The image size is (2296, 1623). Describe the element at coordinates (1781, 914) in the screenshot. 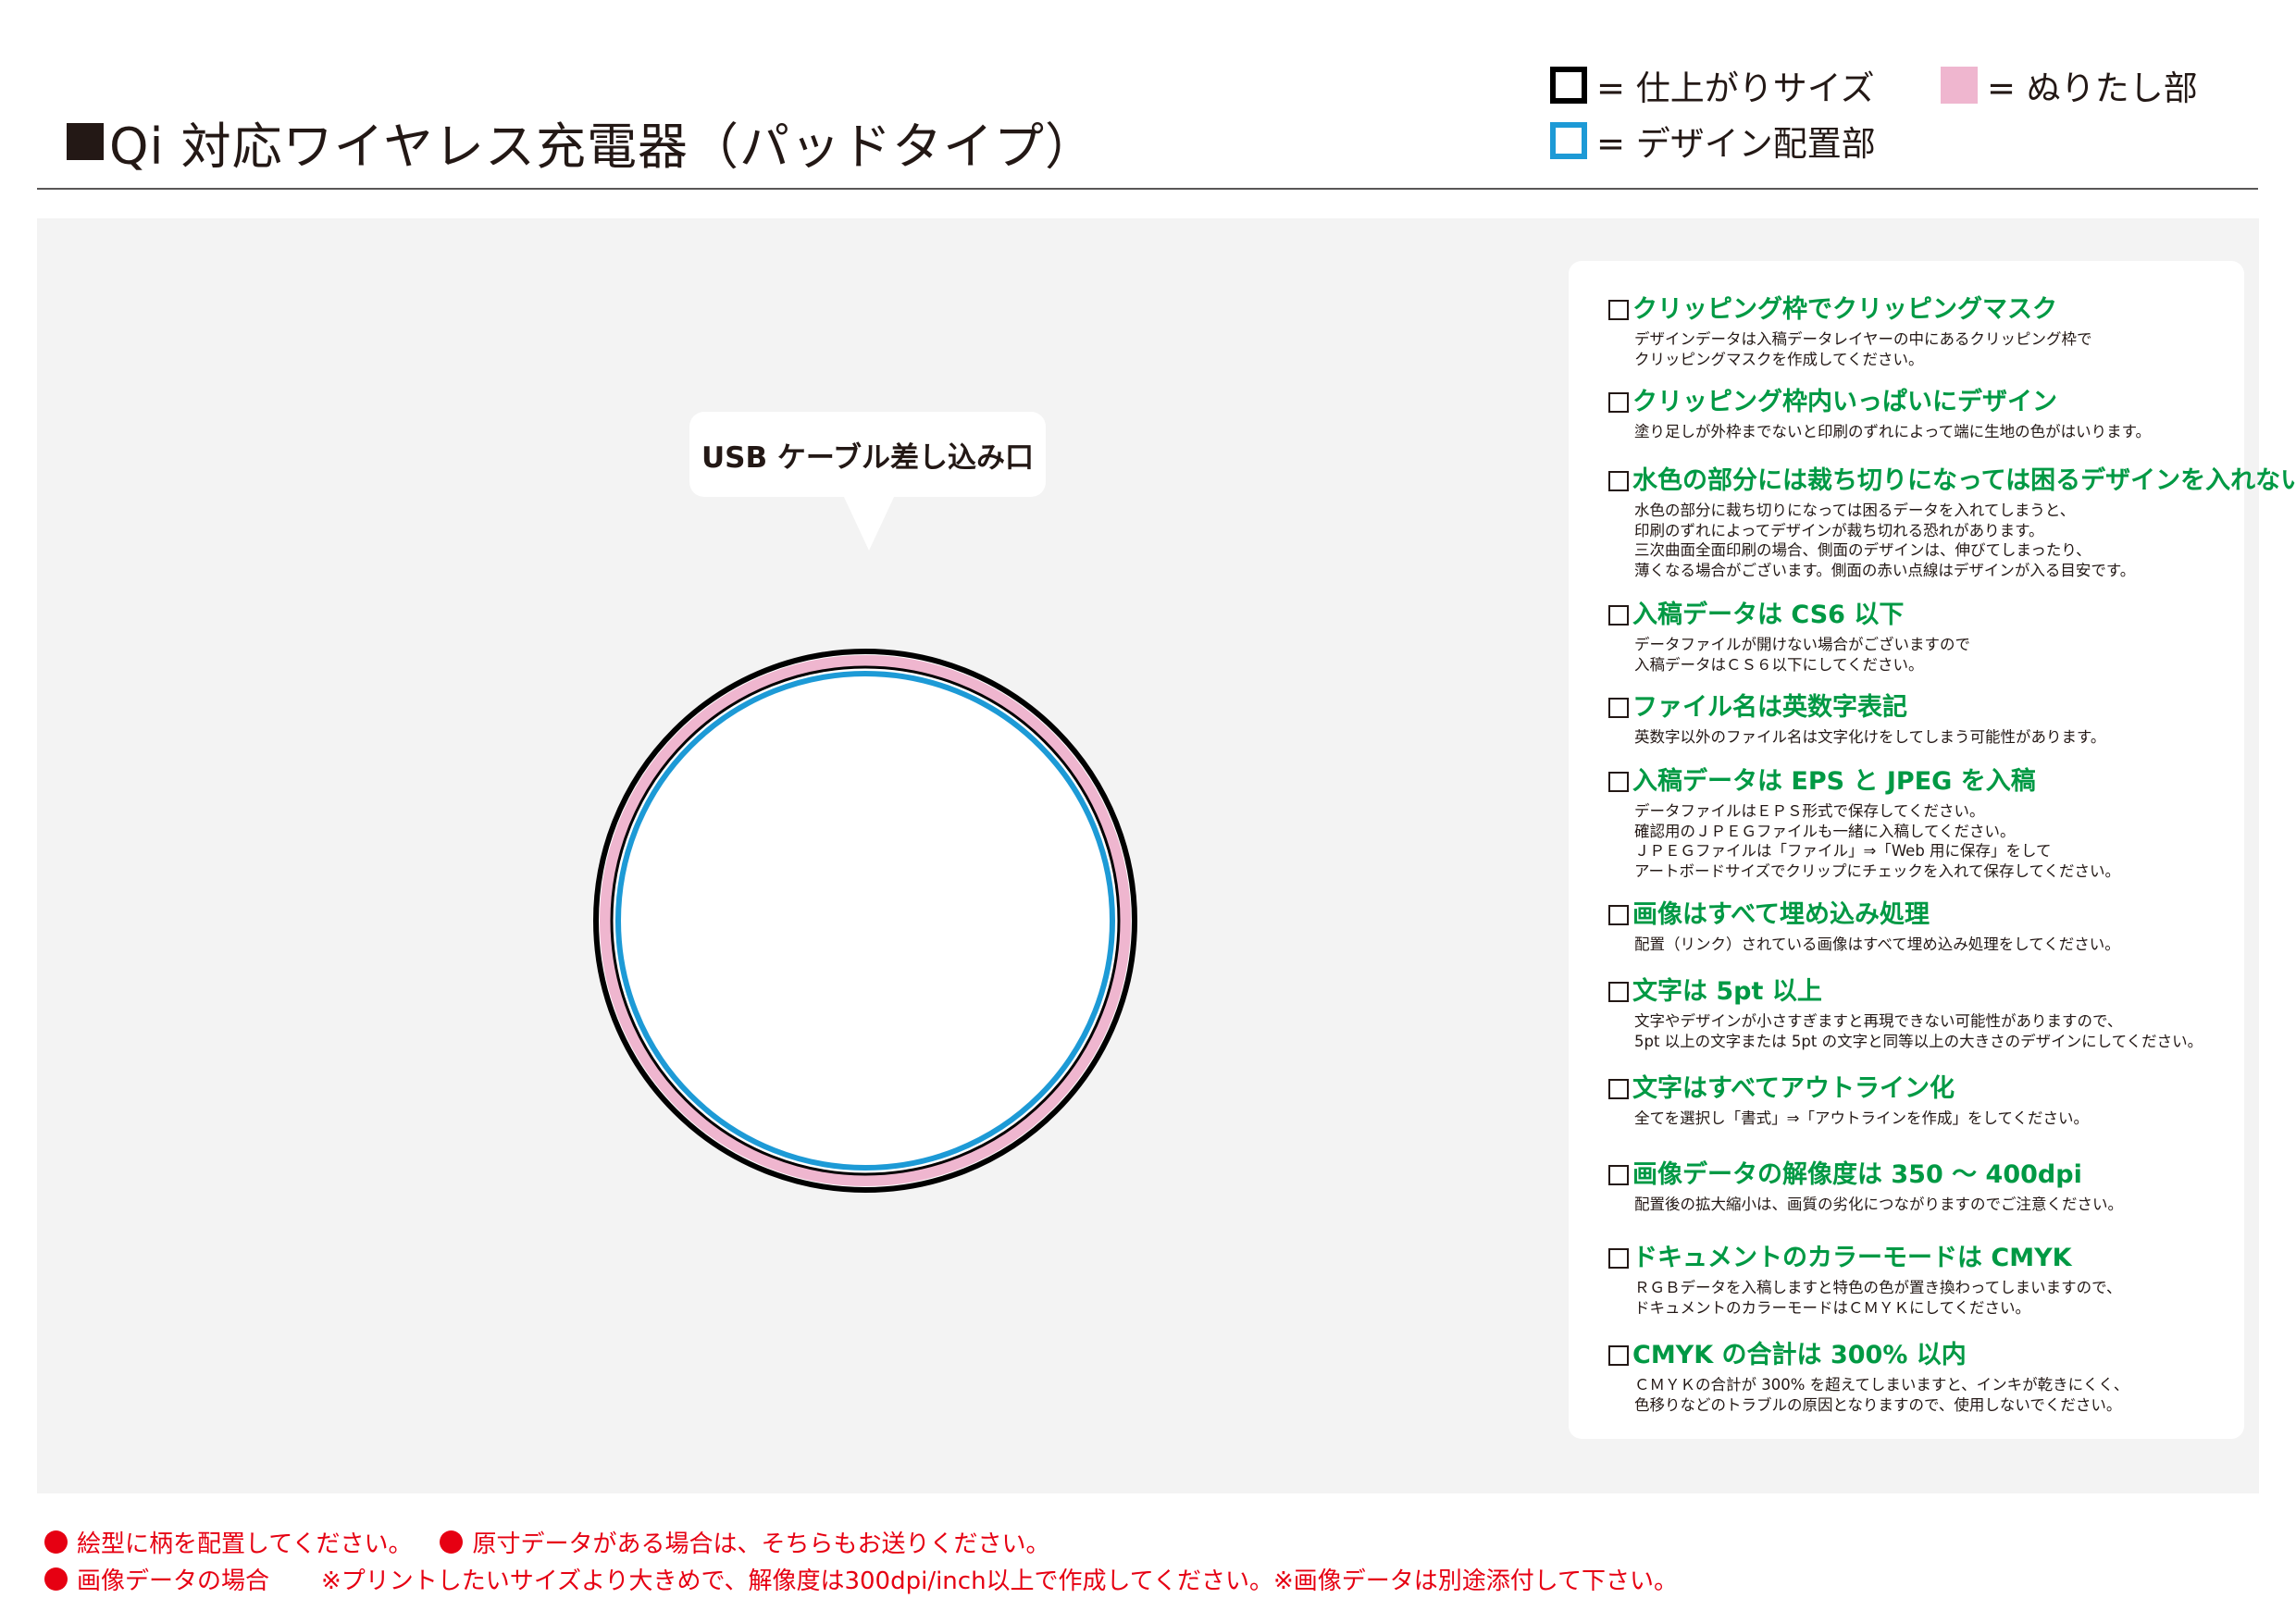

I see `check-item-title: 画像はすべて埋め込み処理` at that location.